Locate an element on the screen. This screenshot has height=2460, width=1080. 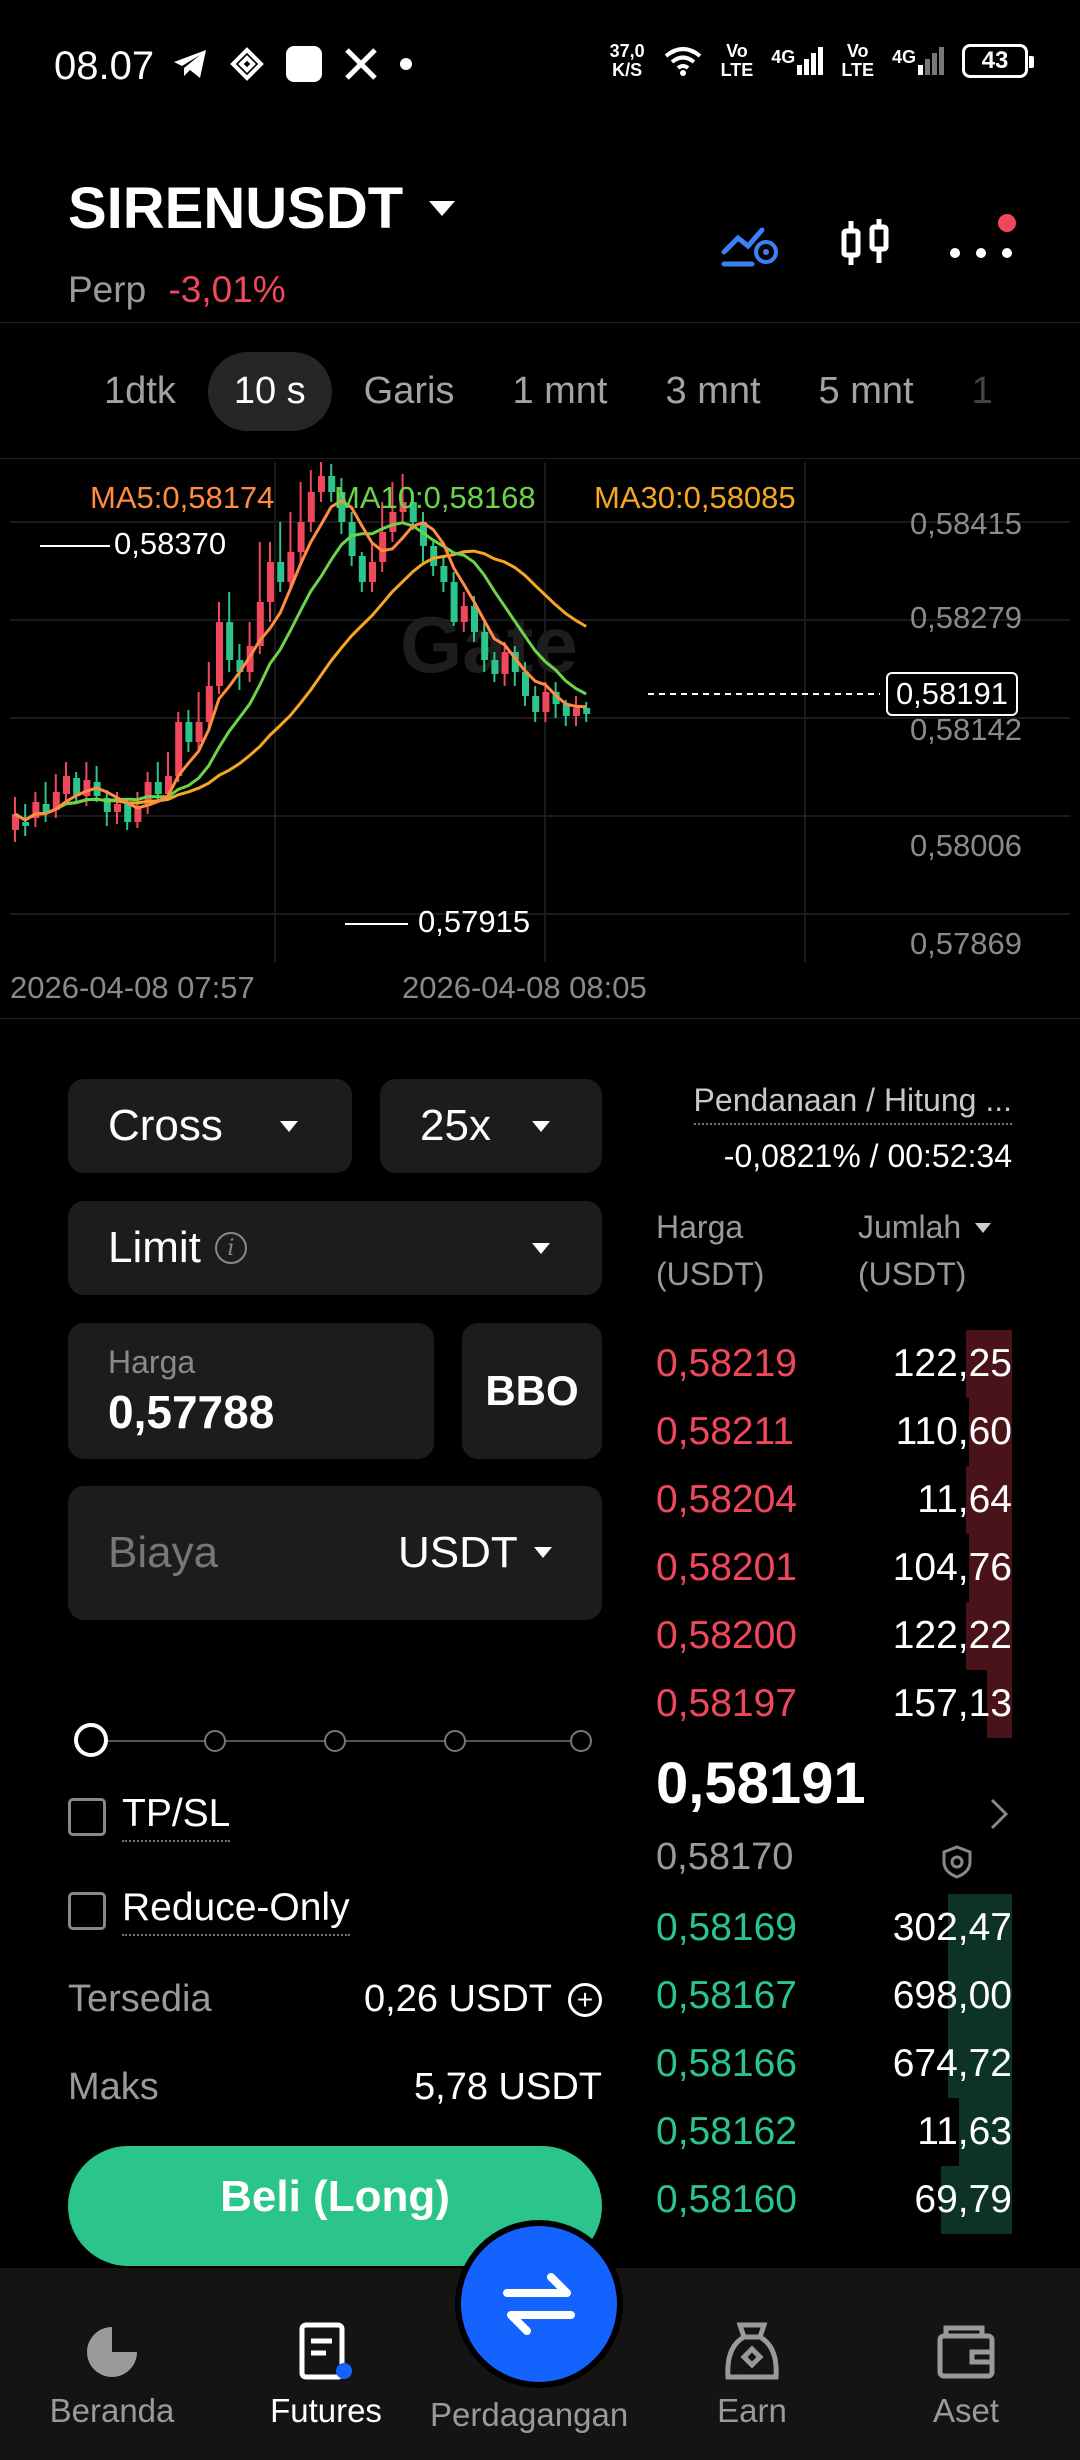
ask-row: 0,58201 104,76 is located at coordinates (834, 1568).